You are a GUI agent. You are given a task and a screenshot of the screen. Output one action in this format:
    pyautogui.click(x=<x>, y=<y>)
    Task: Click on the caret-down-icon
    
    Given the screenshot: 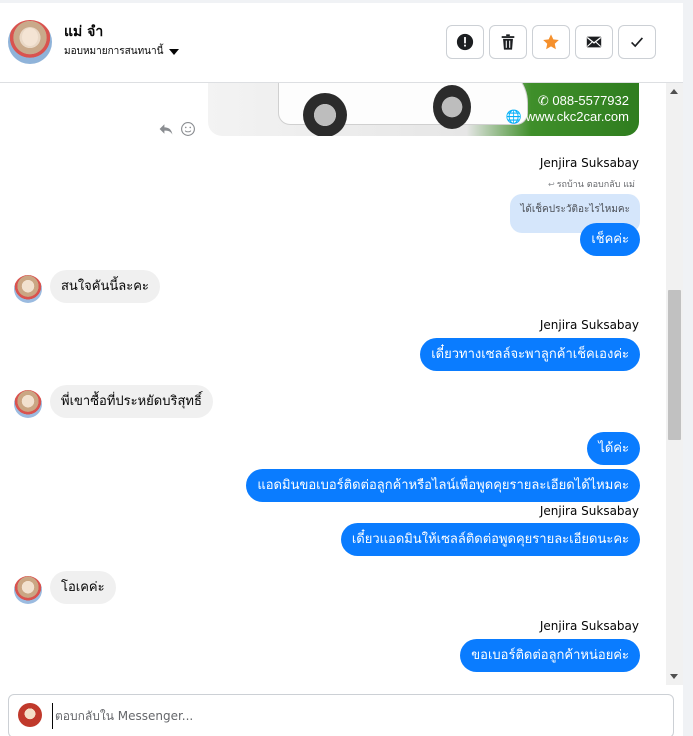 What is the action you would take?
    pyautogui.click(x=174, y=51)
    